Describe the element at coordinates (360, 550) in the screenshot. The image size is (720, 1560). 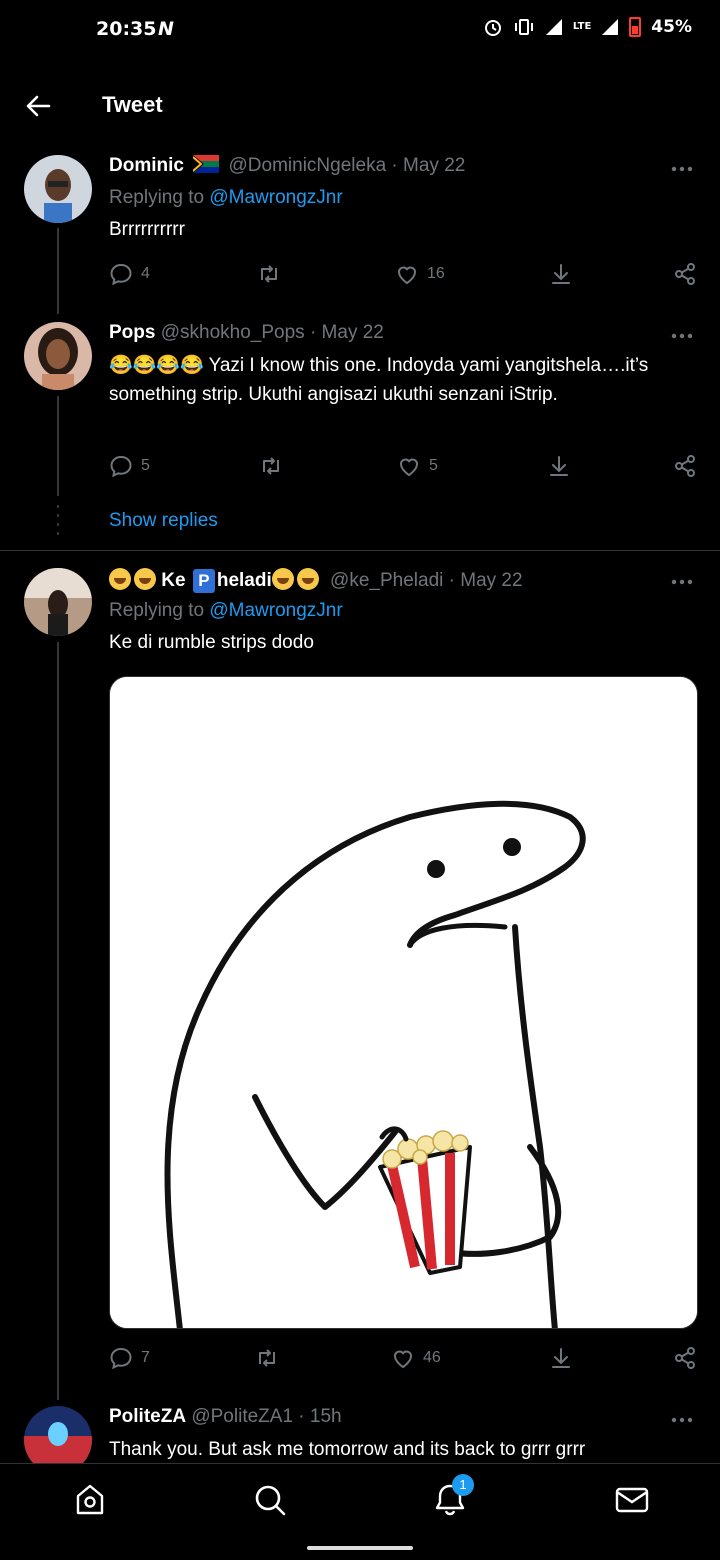
I see `divider` at that location.